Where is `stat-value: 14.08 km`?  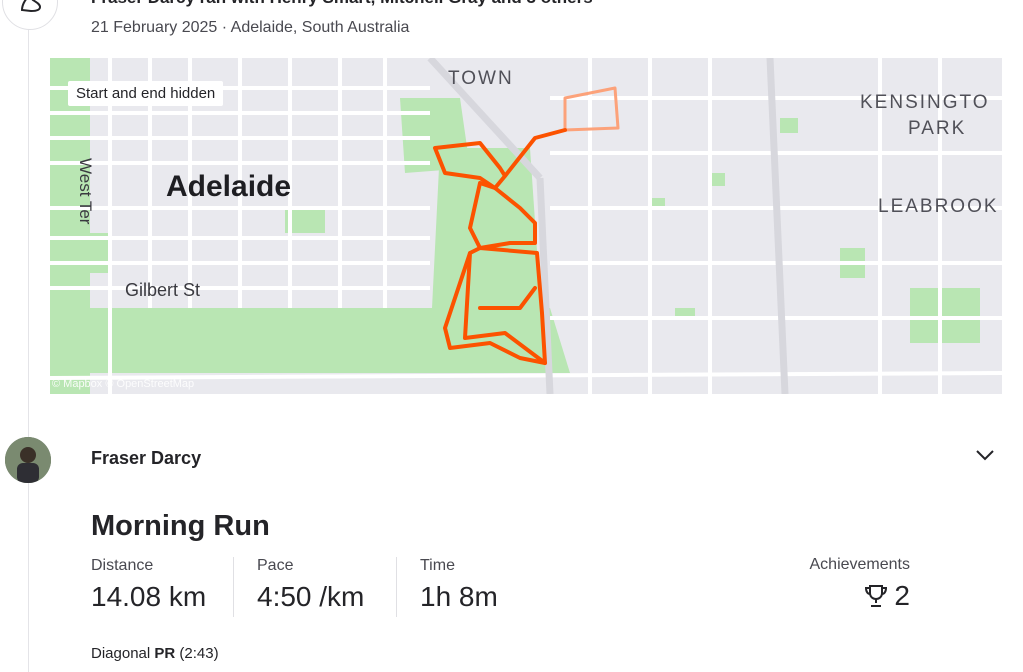
stat-value: 14.08 km is located at coordinates (149, 596).